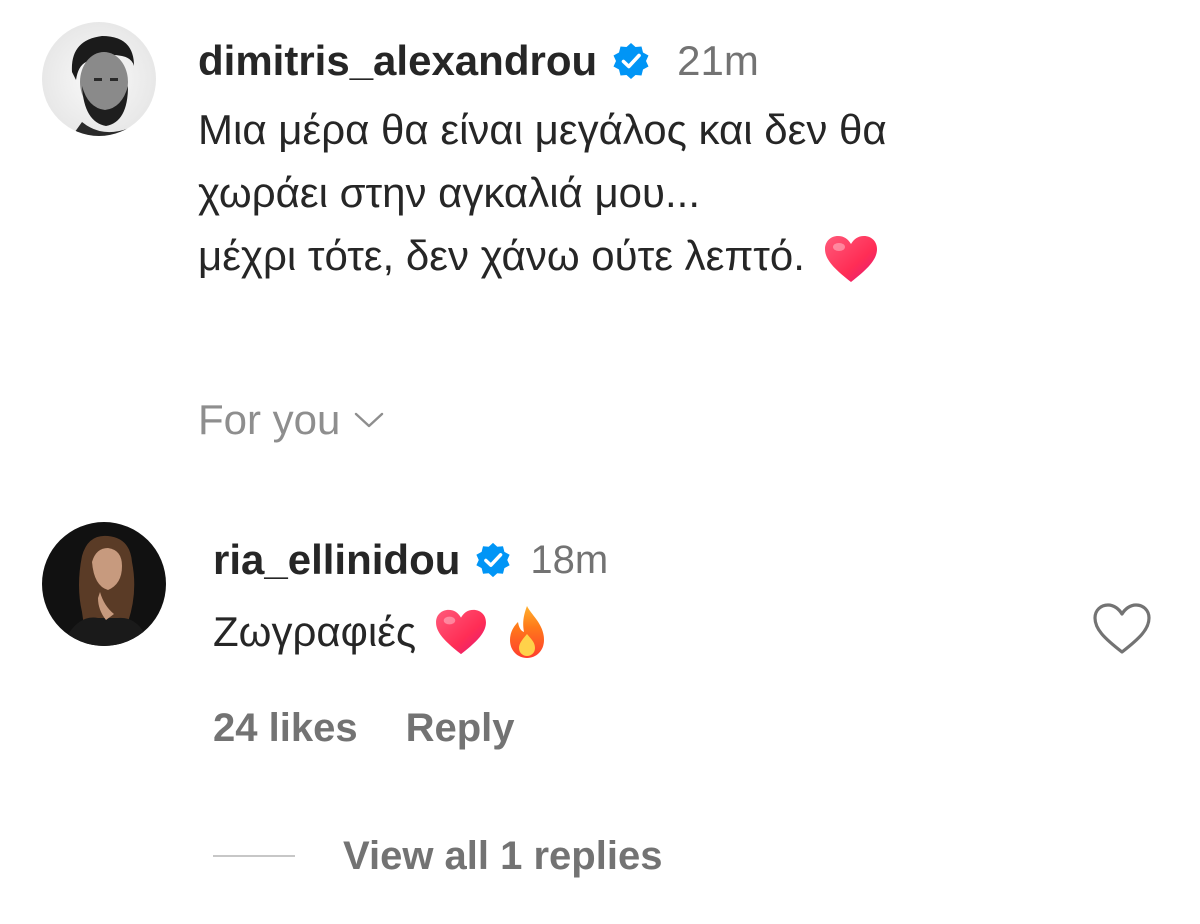 The height and width of the screenshot is (924, 1200). I want to click on comment-author-avatar, so click(104, 584).